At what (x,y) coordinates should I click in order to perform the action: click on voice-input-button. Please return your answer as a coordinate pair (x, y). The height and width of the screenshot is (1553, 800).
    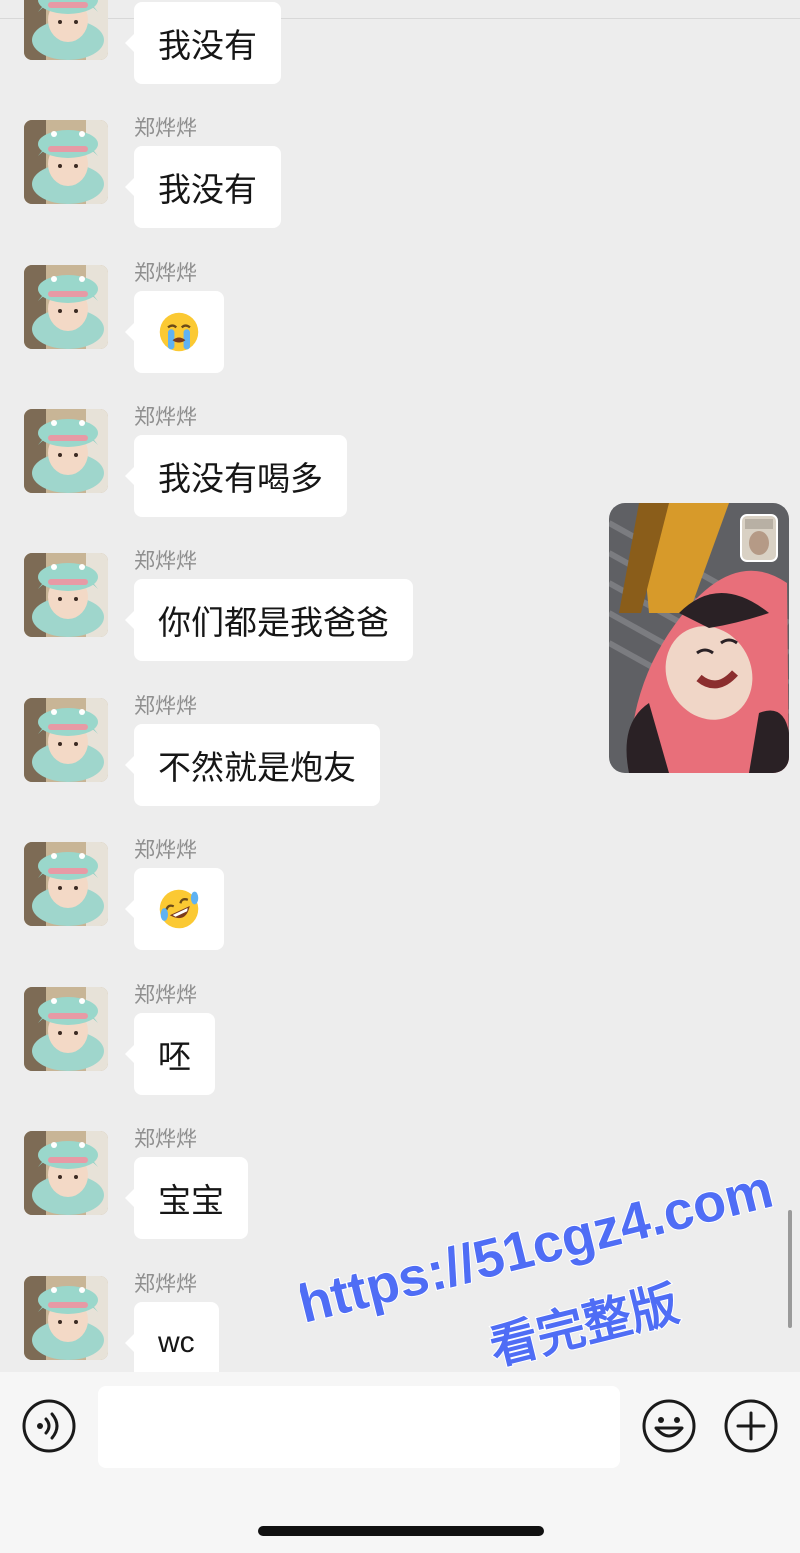
    Looking at the image, I should click on (49, 1426).